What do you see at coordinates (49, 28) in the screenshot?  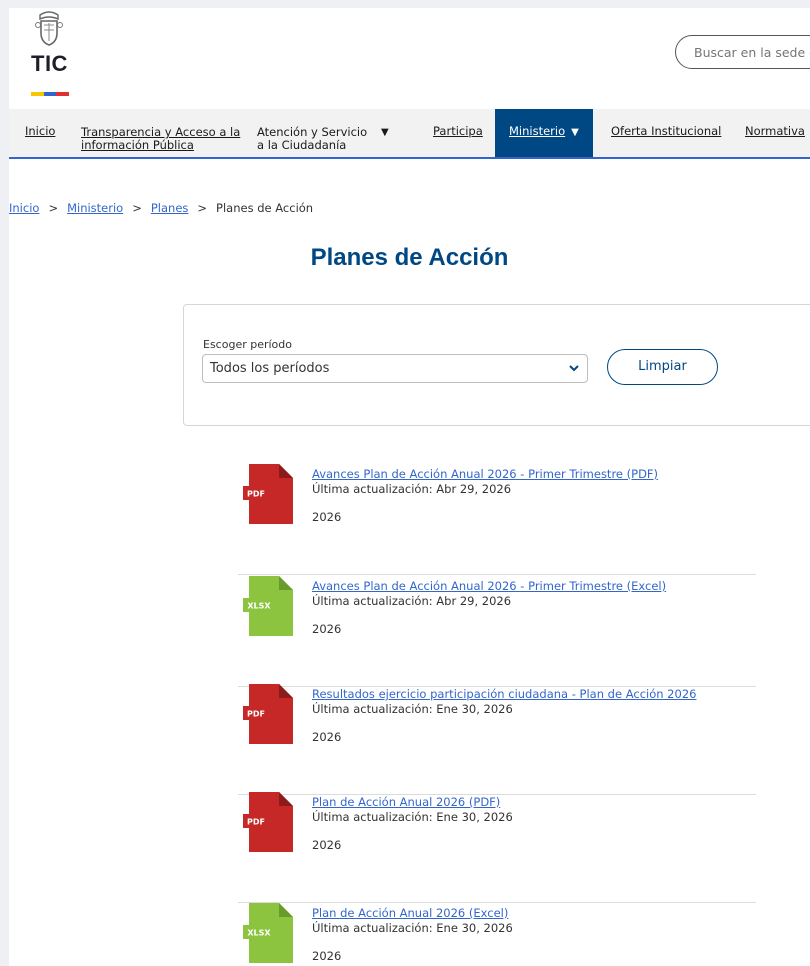 I see `coat-of-arms-icon` at bounding box center [49, 28].